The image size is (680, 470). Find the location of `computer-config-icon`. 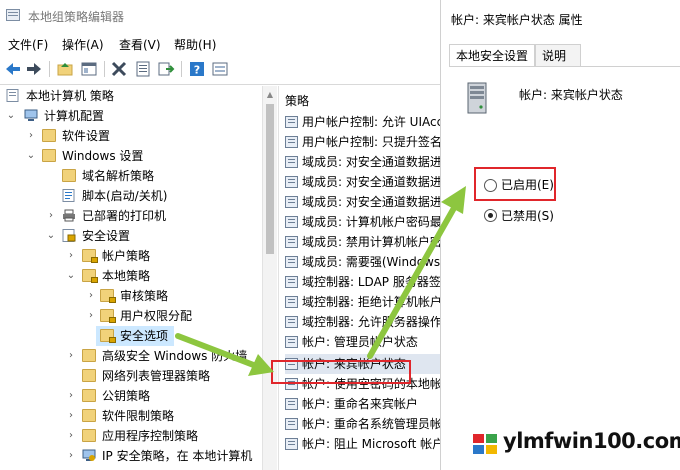

computer-config-icon is located at coordinates (31, 115).